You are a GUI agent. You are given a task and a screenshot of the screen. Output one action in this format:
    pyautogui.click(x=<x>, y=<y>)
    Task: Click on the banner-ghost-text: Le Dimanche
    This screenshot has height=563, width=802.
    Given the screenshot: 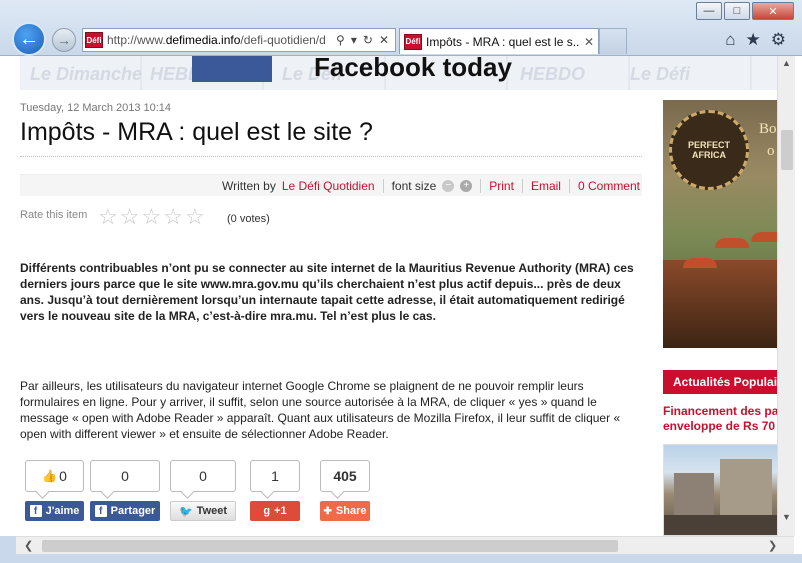 What is the action you would take?
    pyautogui.click(x=86, y=74)
    